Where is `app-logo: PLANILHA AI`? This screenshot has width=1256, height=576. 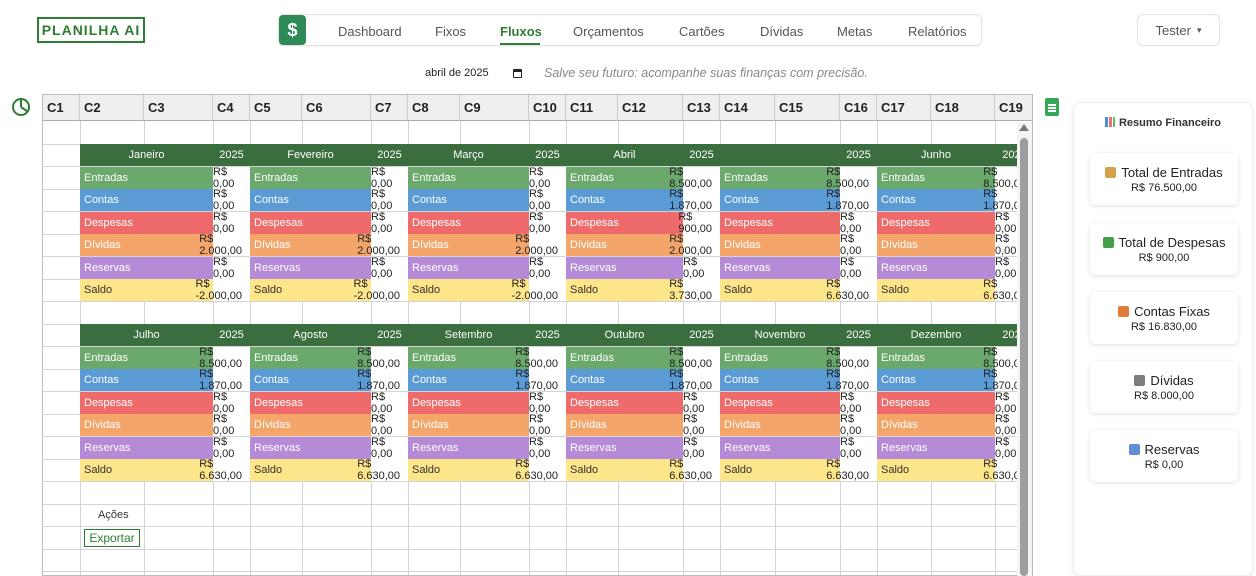
app-logo: PLANILHA AI is located at coordinates (91, 30).